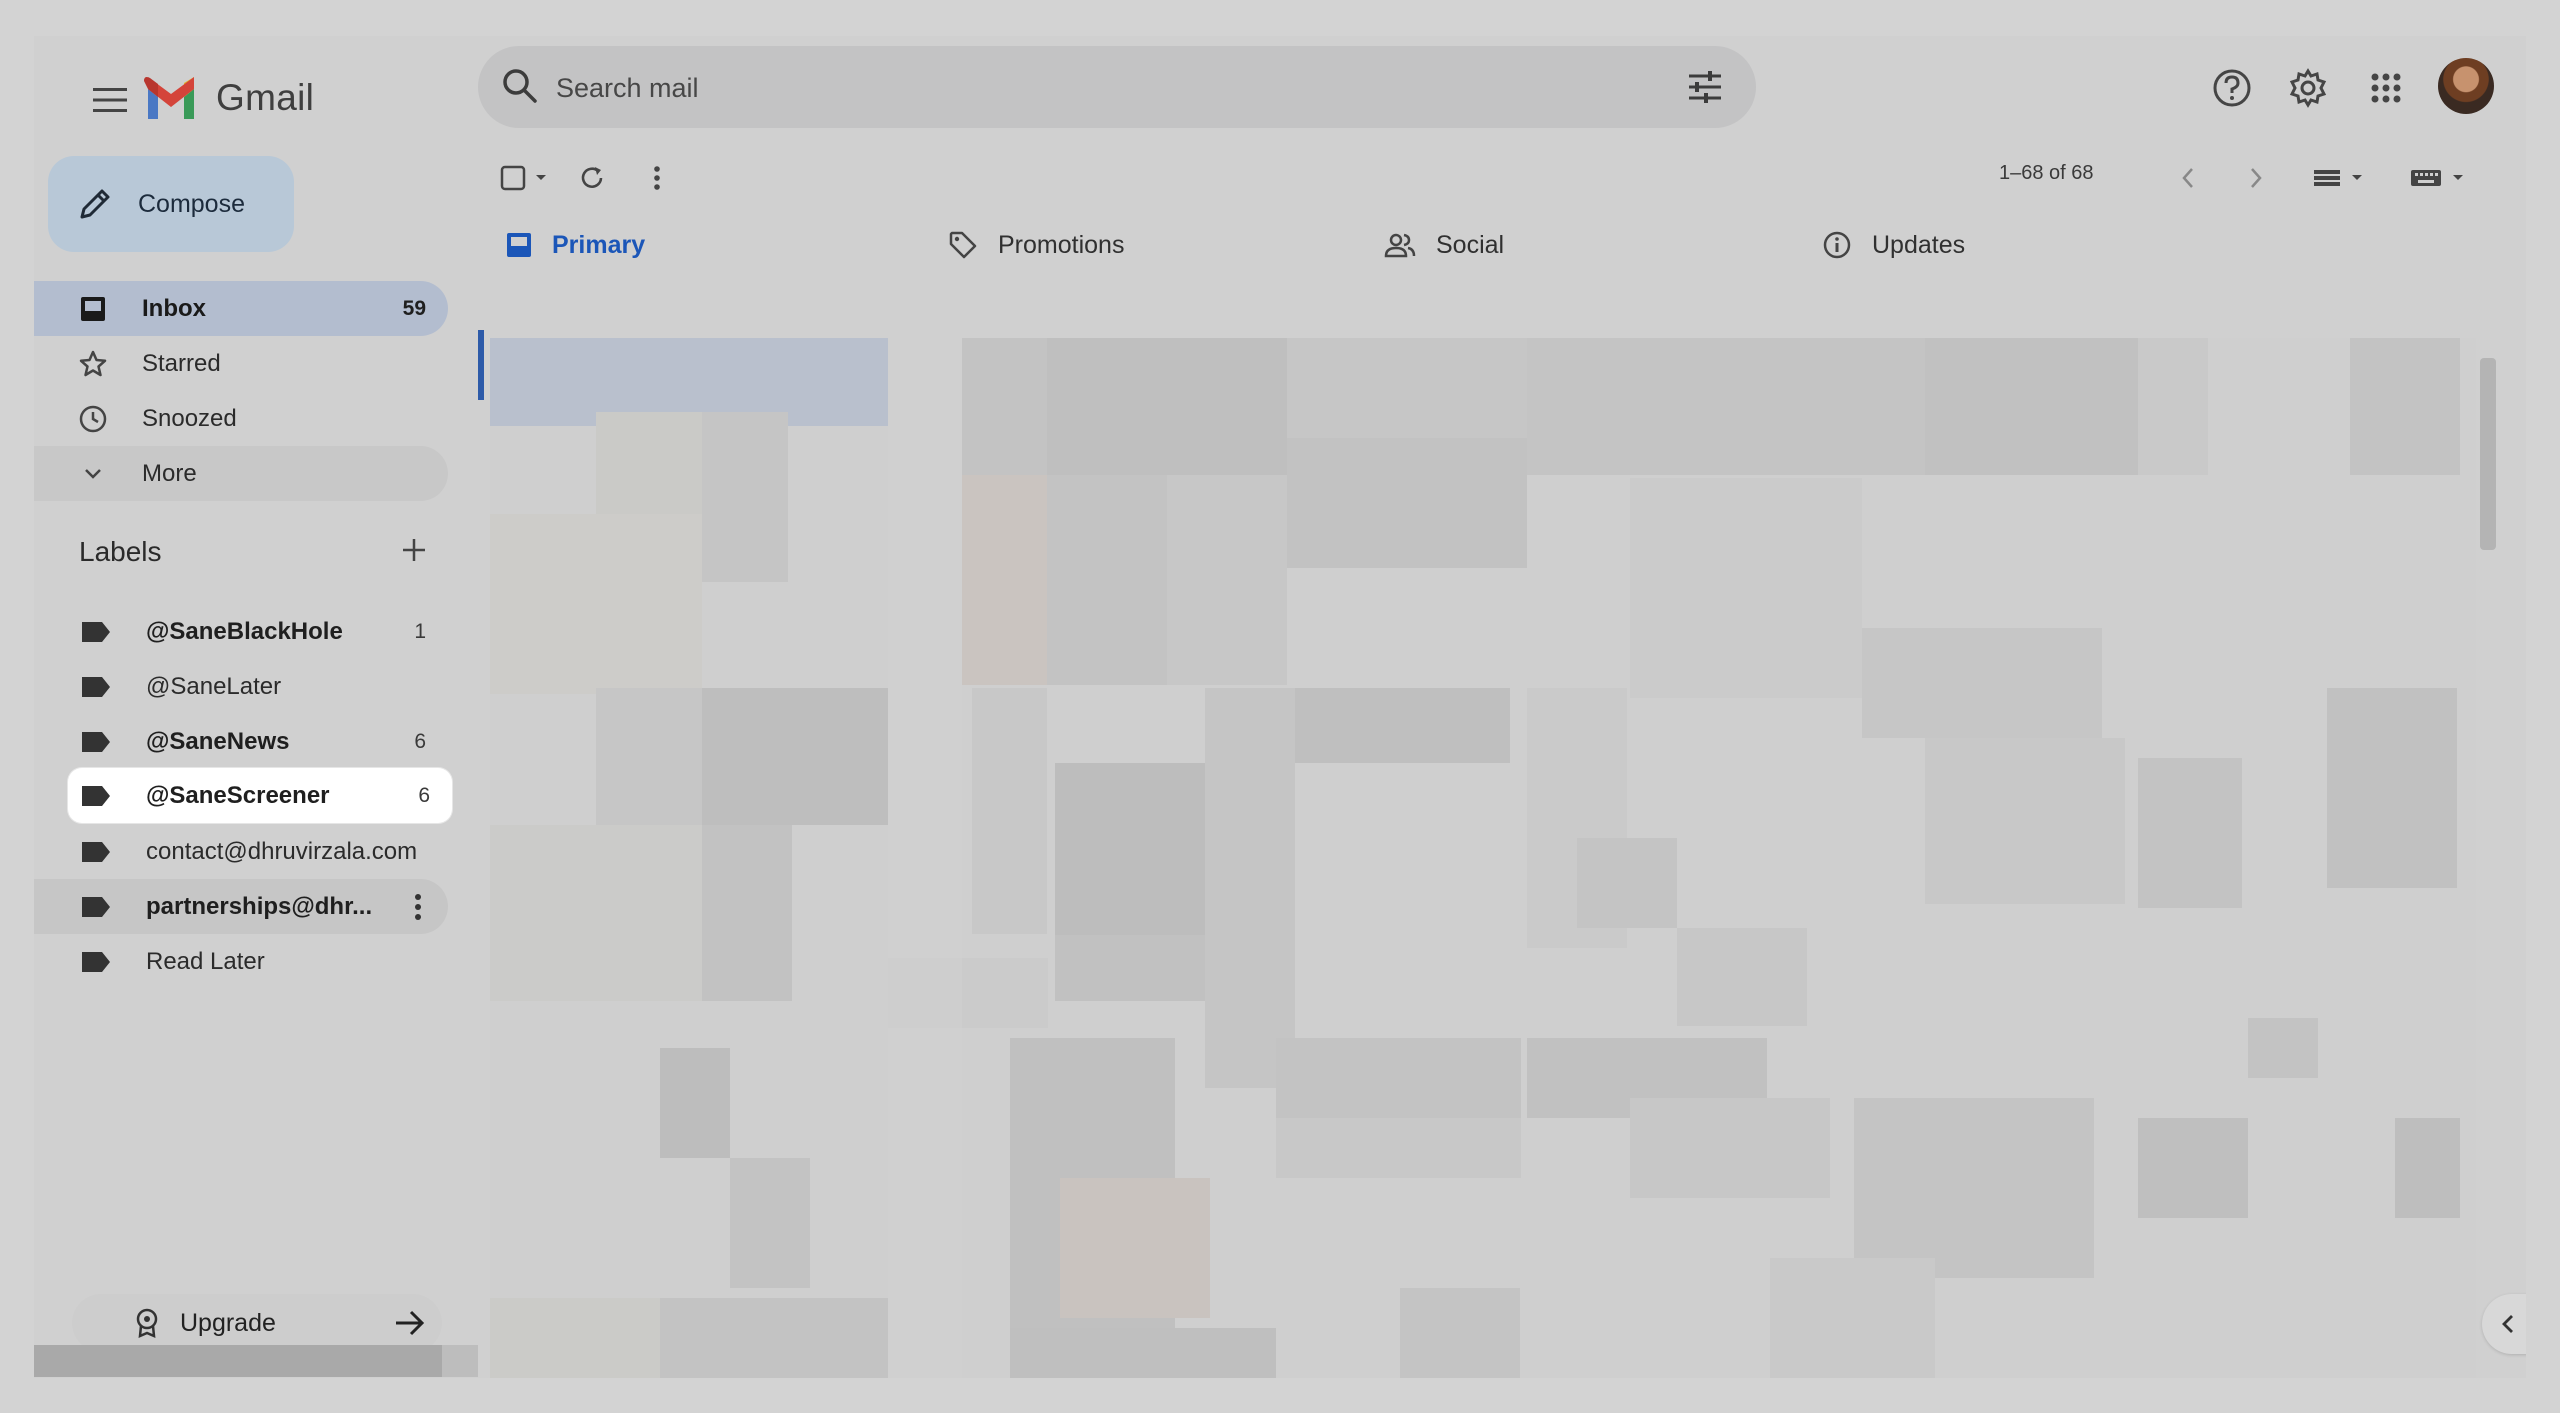  I want to click on star-icon, so click(93, 364).